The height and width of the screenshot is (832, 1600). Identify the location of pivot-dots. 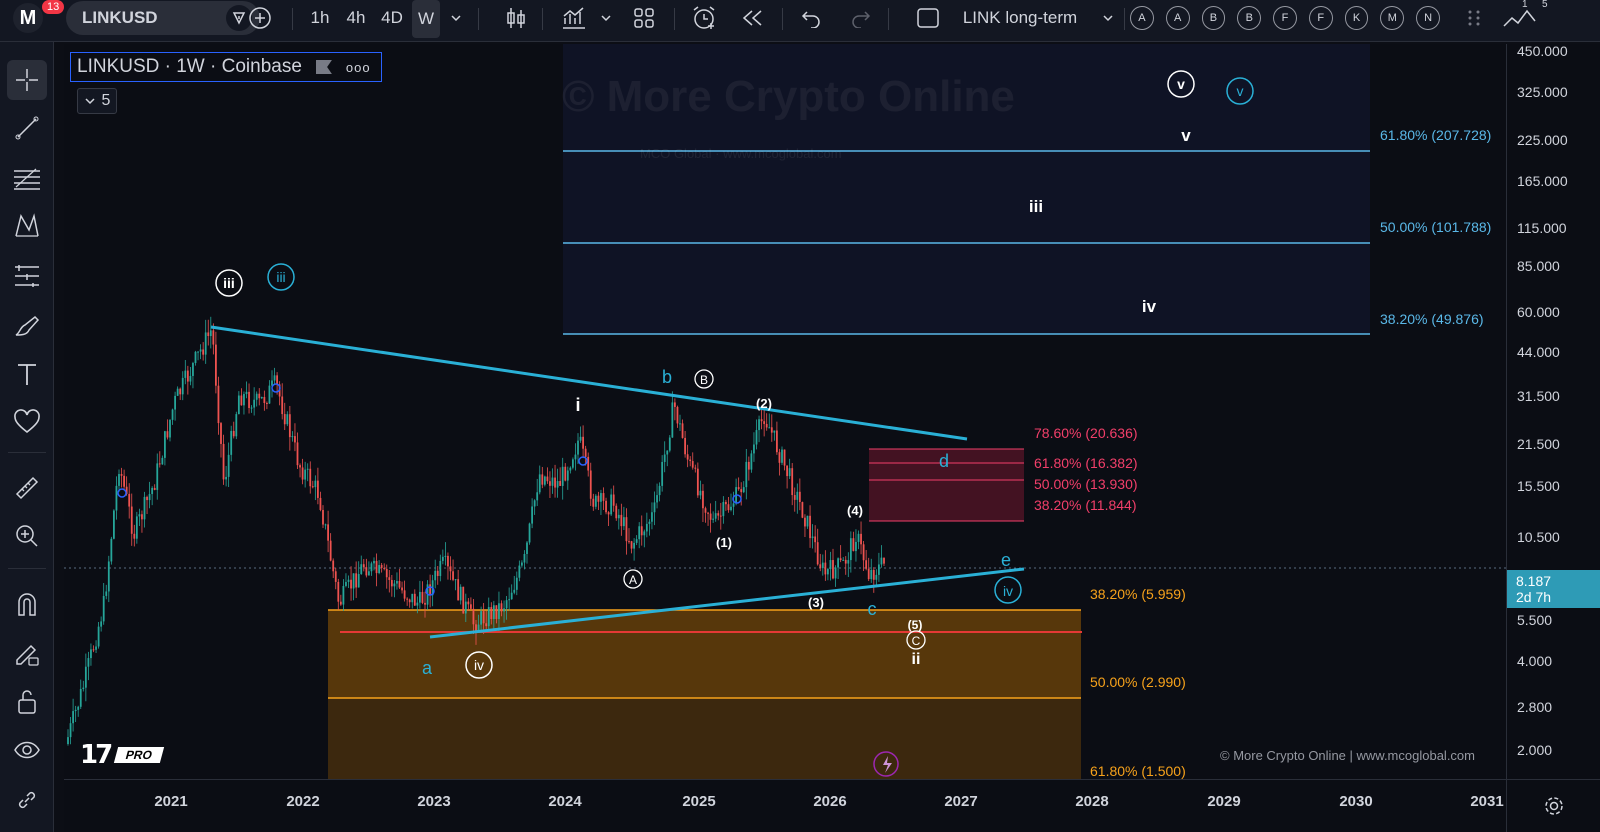
(429, 489).